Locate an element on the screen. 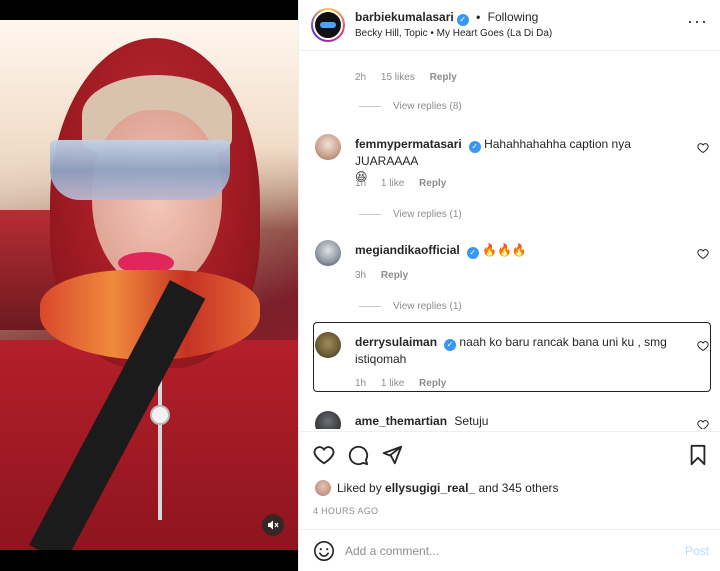 This screenshot has width=720, height=571. commenter-username: femmypermatasari is located at coordinates (408, 144).